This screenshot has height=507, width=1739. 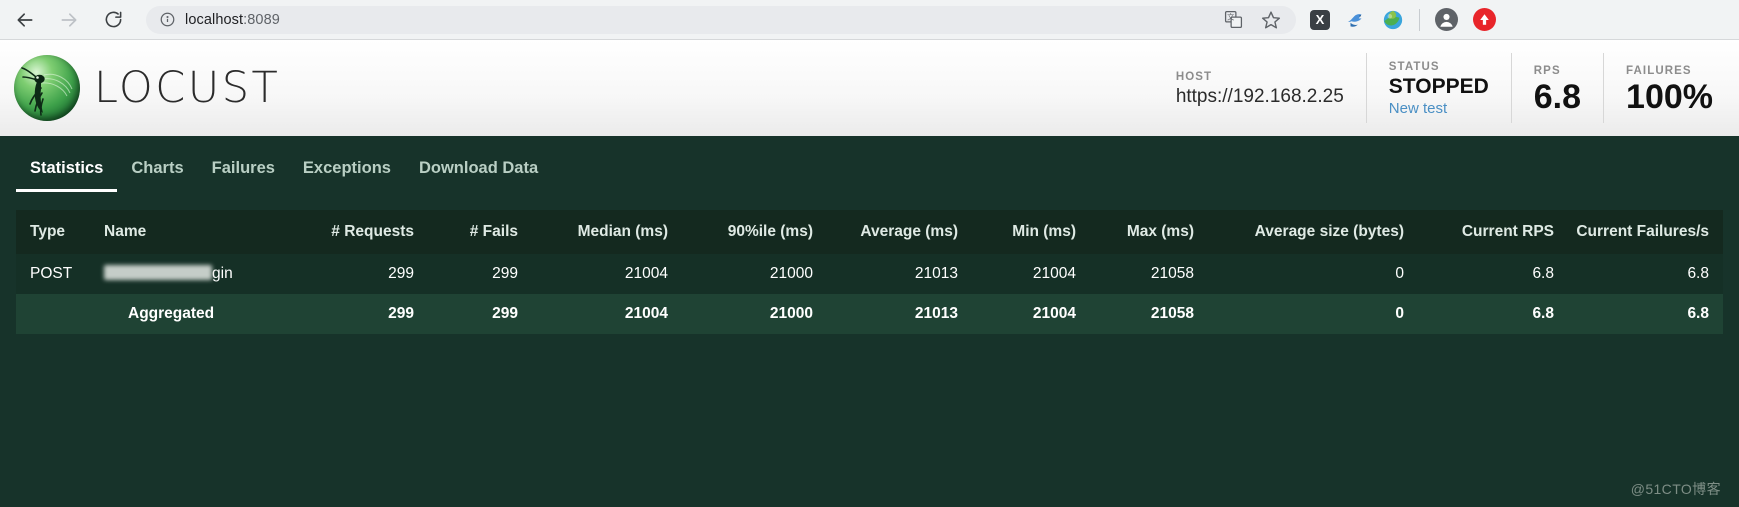 What do you see at coordinates (1149, 232) in the screenshot?
I see `col-max: Max (ms)` at bounding box center [1149, 232].